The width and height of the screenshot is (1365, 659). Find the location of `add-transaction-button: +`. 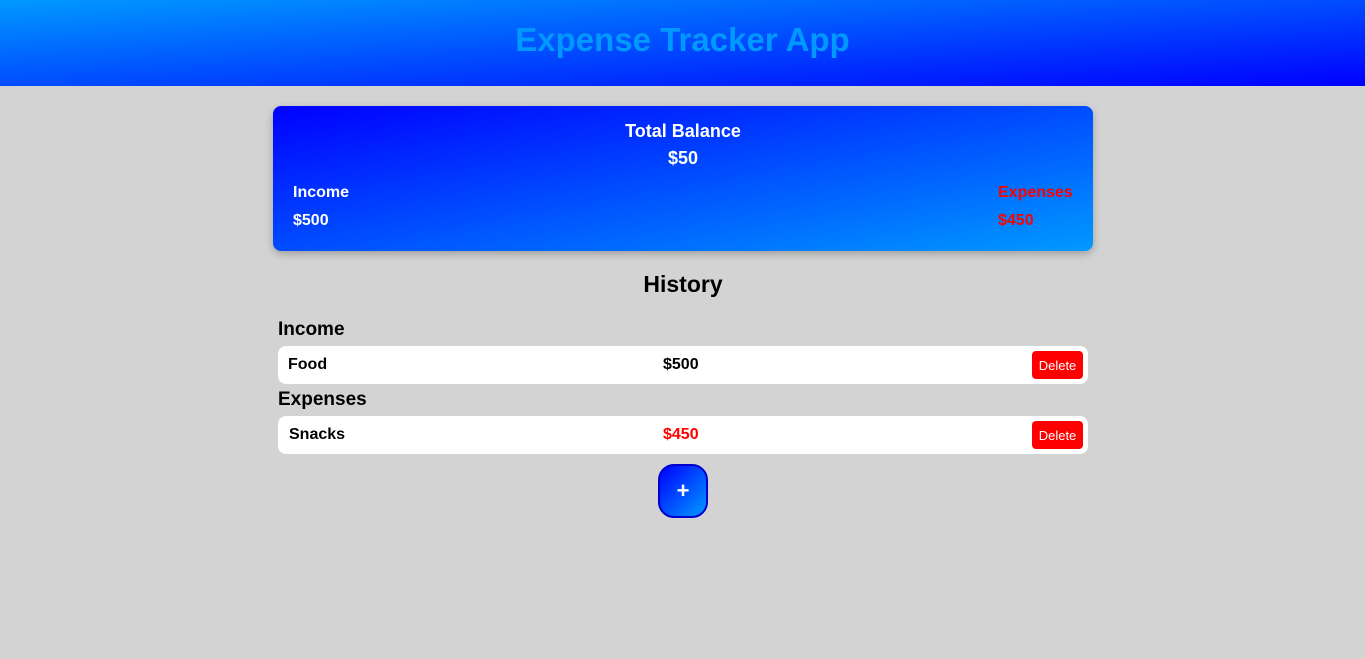

add-transaction-button: + is located at coordinates (683, 491).